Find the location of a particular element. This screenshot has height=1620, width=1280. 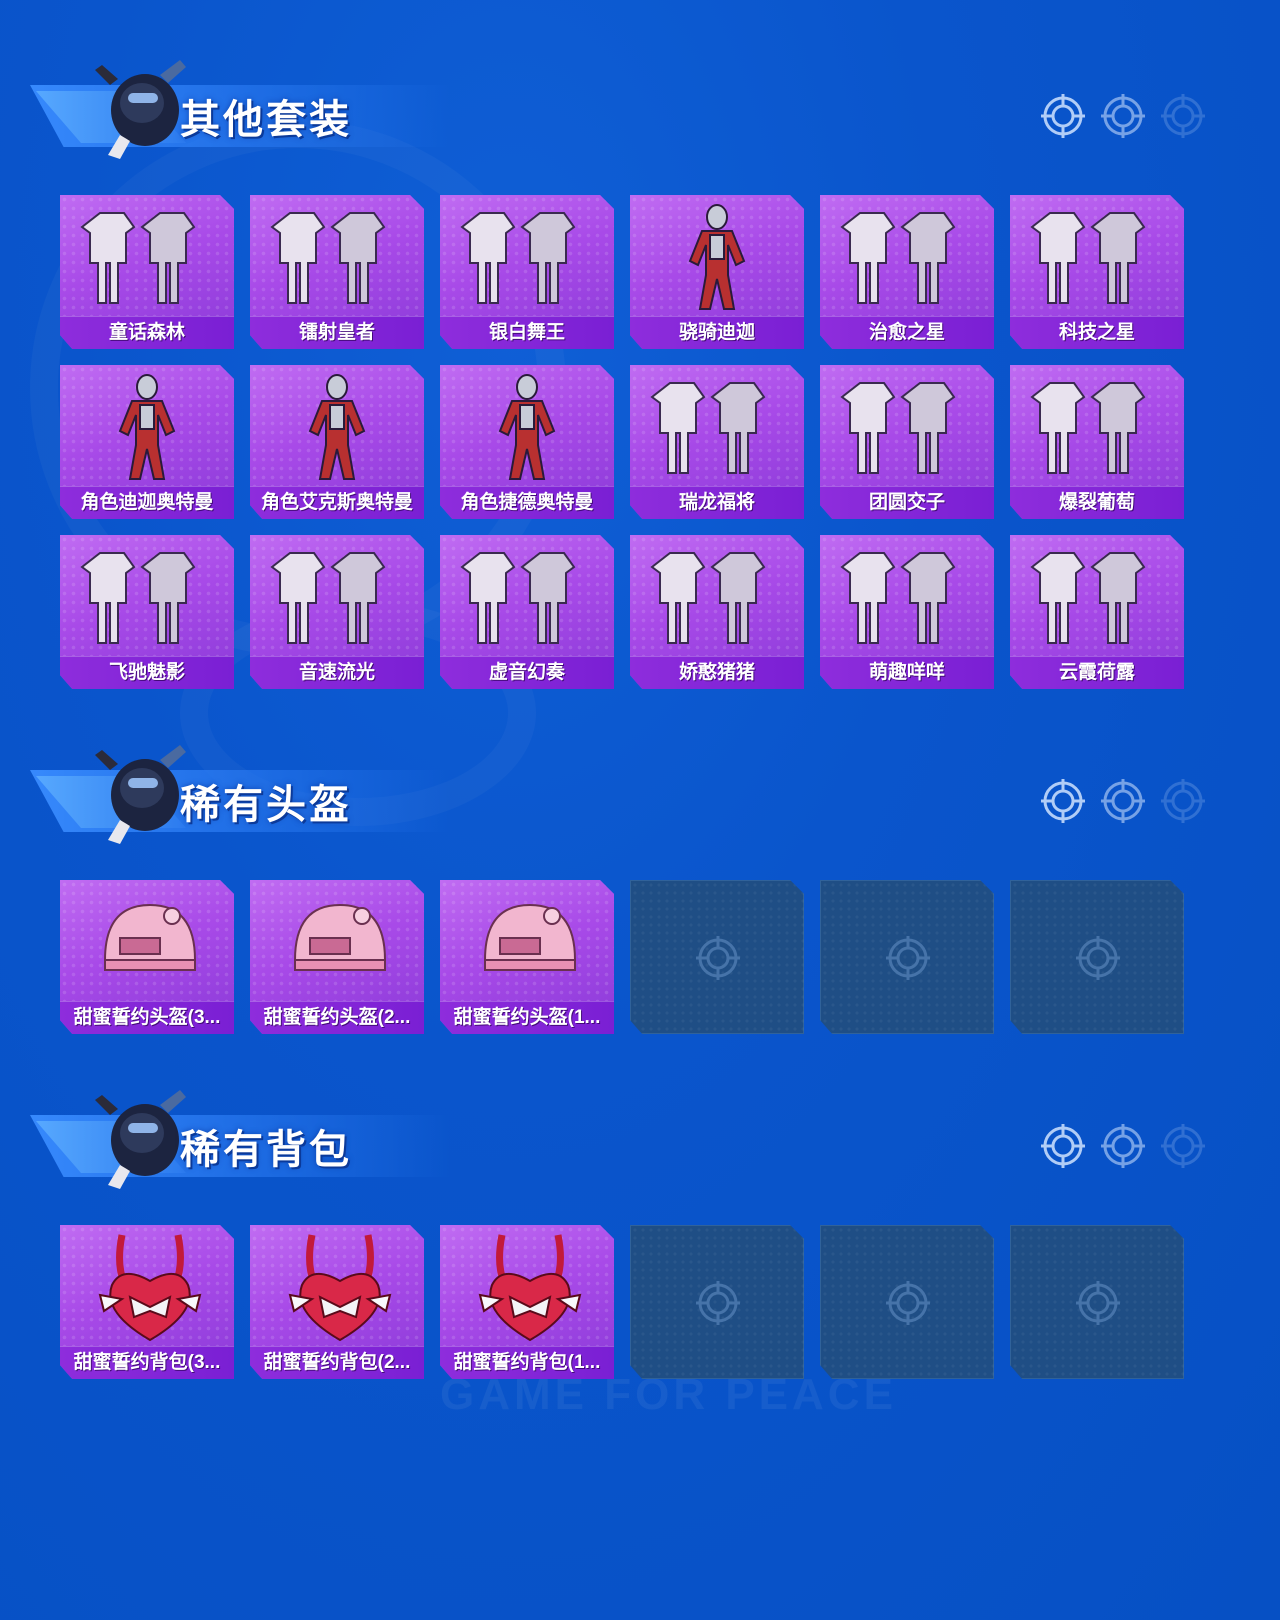

item-card: 童话森林 is located at coordinates (147, 272).